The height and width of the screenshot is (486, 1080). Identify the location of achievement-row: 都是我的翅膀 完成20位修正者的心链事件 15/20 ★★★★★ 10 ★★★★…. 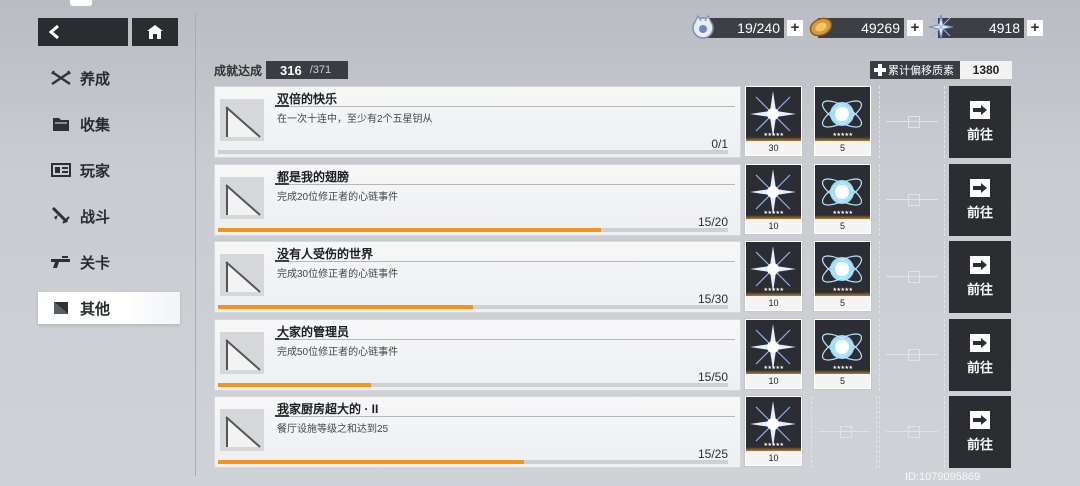
(612, 199).